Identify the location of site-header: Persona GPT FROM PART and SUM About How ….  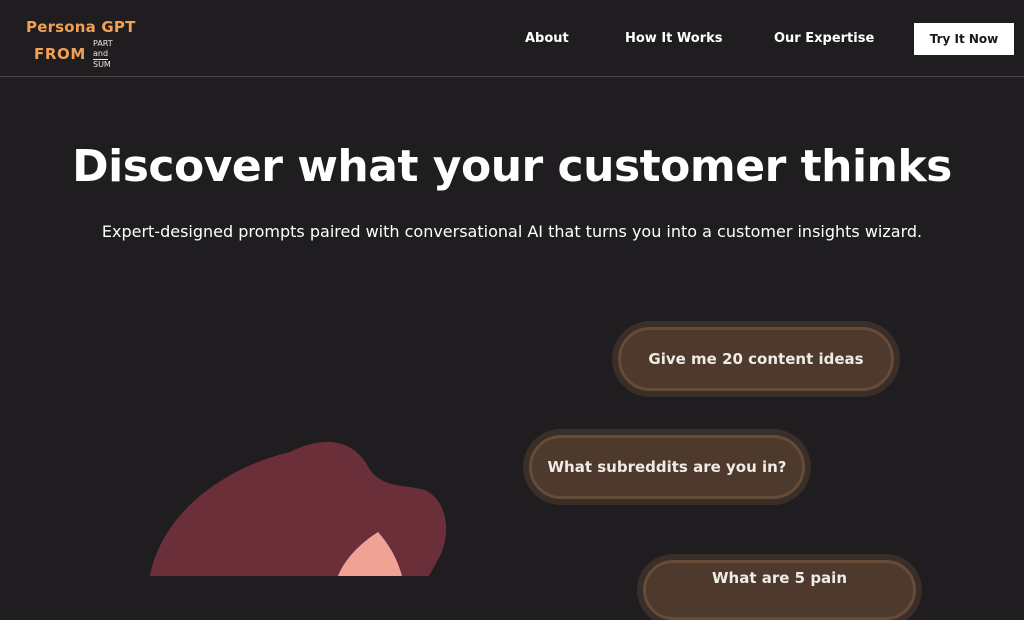
(512, 38).